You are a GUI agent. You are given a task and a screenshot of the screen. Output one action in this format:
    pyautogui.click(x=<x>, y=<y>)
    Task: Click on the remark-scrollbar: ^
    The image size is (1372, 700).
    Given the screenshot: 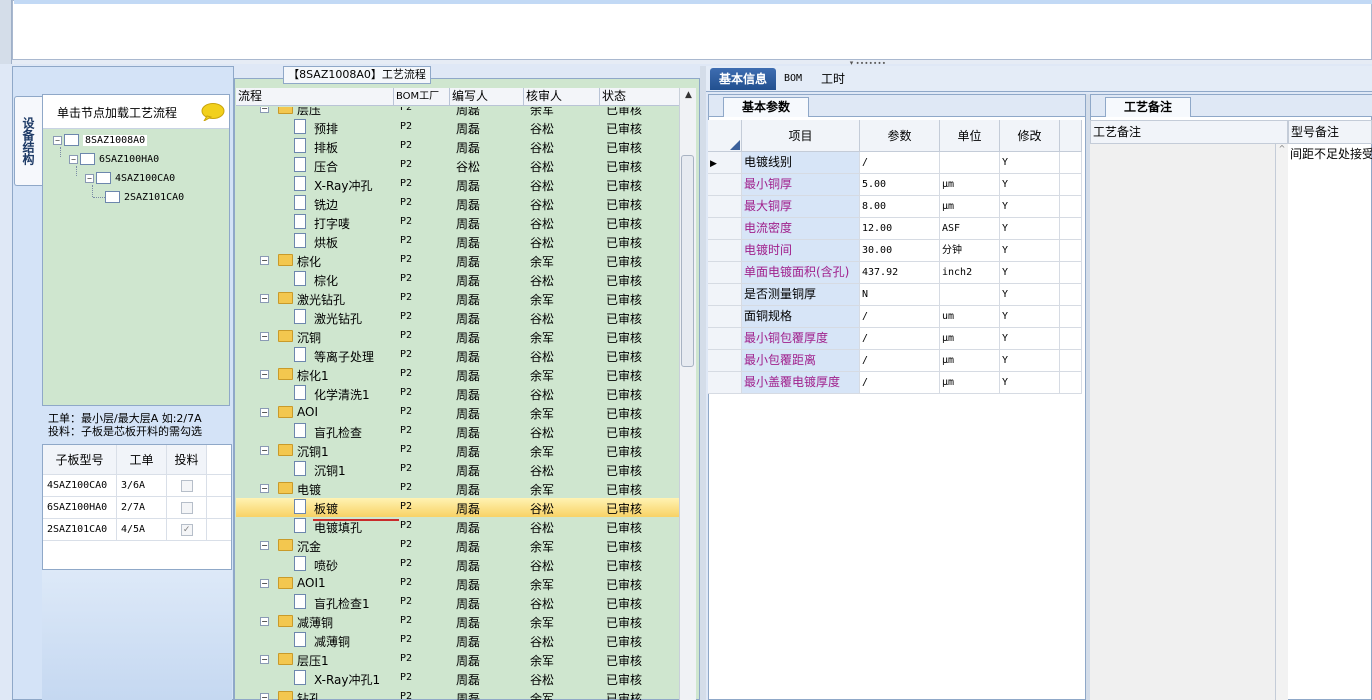 What is the action you would take?
    pyautogui.click(x=1282, y=422)
    